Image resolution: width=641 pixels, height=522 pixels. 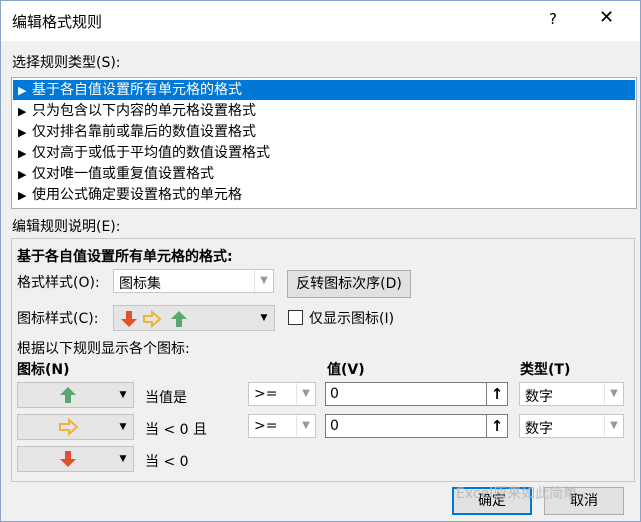 What do you see at coordinates (194, 318) in the screenshot?
I see `icon-style-select: ▼` at bounding box center [194, 318].